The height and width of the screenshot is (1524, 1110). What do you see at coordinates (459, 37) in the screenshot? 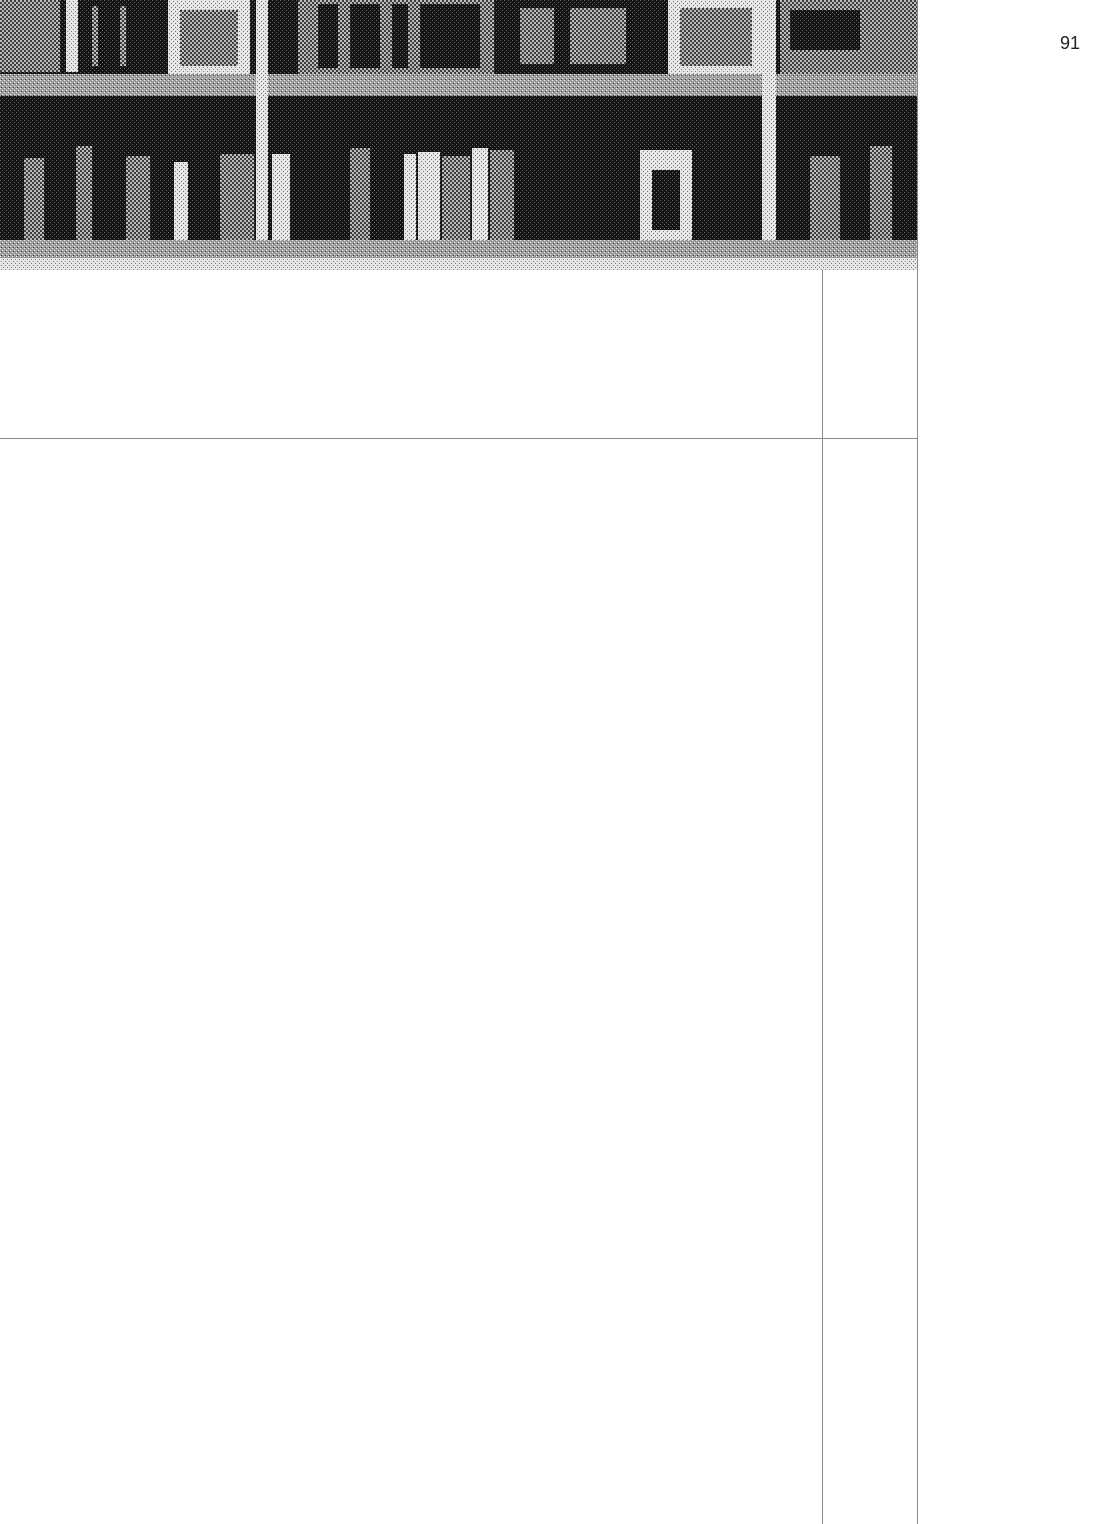
I see `top-shelf-books` at bounding box center [459, 37].